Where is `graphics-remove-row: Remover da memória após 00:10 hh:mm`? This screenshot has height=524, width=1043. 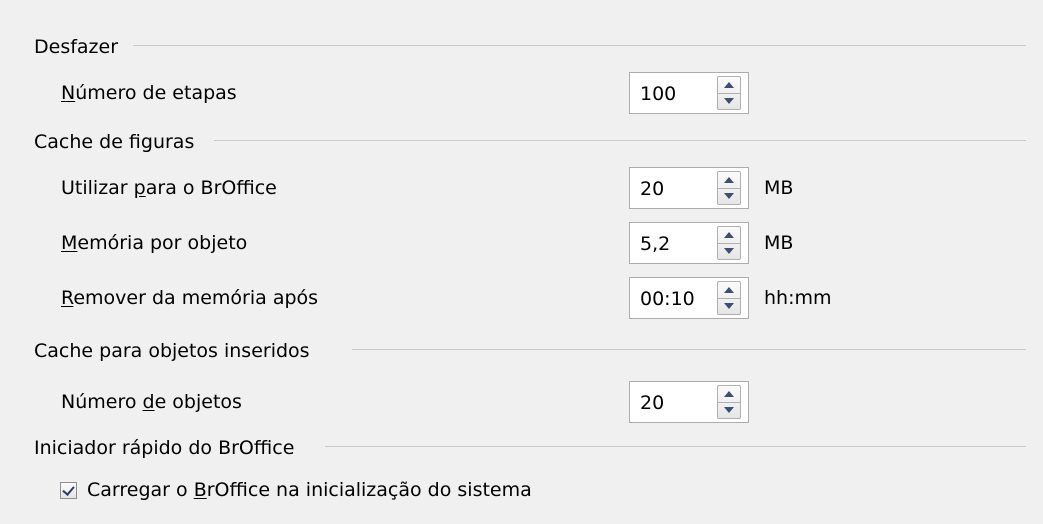
graphics-remove-row: Remover da memória após 00:10 hh:mm is located at coordinates (521, 299).